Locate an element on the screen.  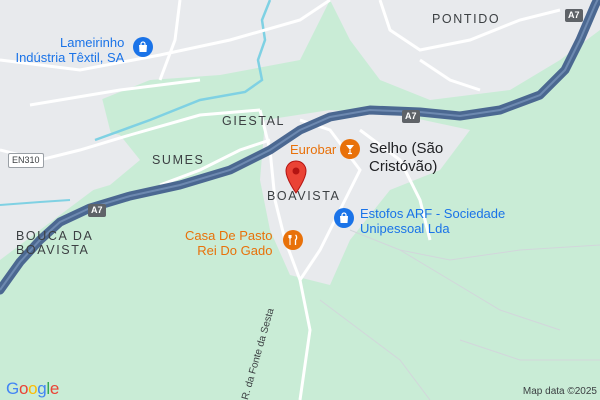
road-shield-en310: EN310 is located at coordinates (26, 160).